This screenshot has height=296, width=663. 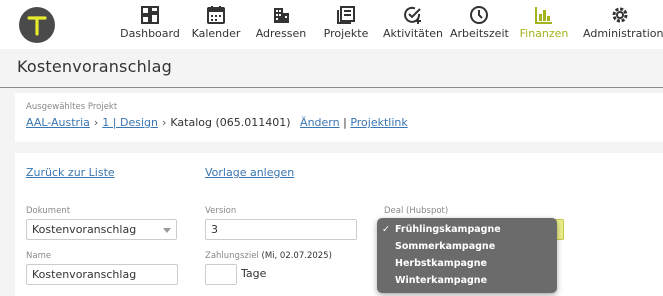 I want to click on nav-item-projekte: Projekte, so click(x=346, y=24).